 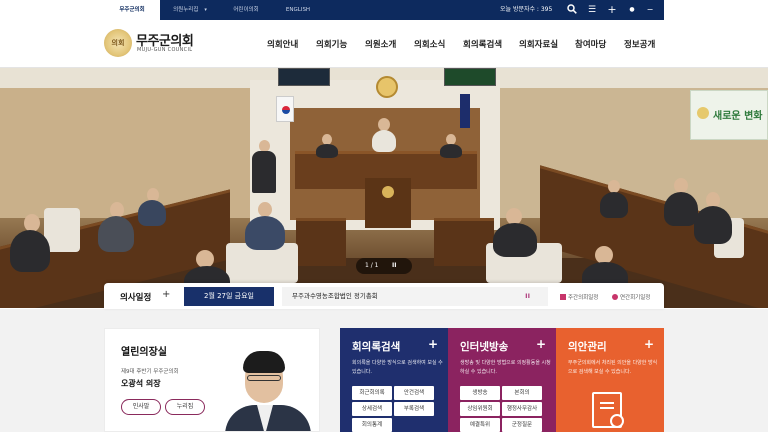 What do you see at coordinates (335, 296) in the screenshot?
I see `schedule-event-text: 무주과수영농조합법인 정기총회` at bounding box center [335, 296].